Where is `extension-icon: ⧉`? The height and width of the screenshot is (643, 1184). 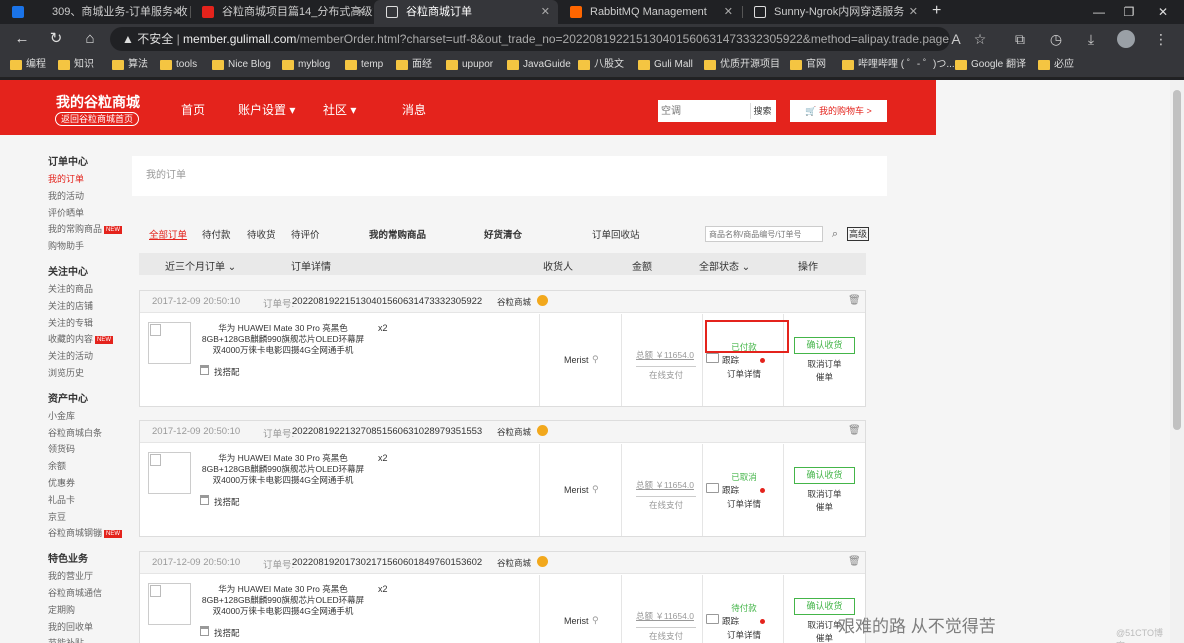
extension-icon: ⧉ is located at coordinates (1020, 39).